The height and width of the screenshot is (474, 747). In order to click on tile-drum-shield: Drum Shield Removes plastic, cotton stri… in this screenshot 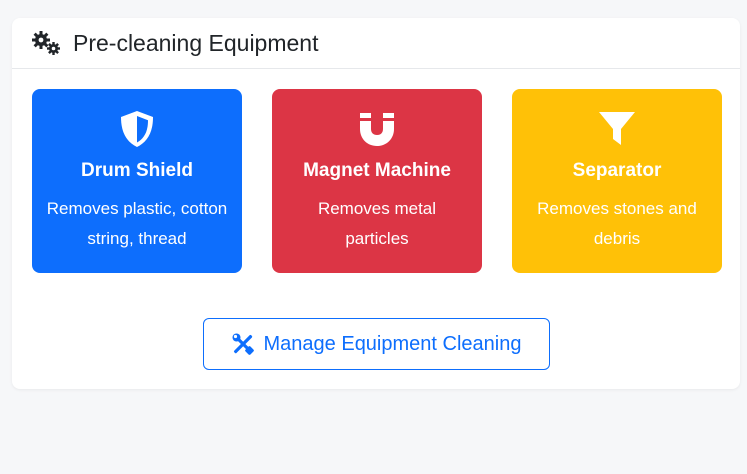, I will do `click(137, 181)`.